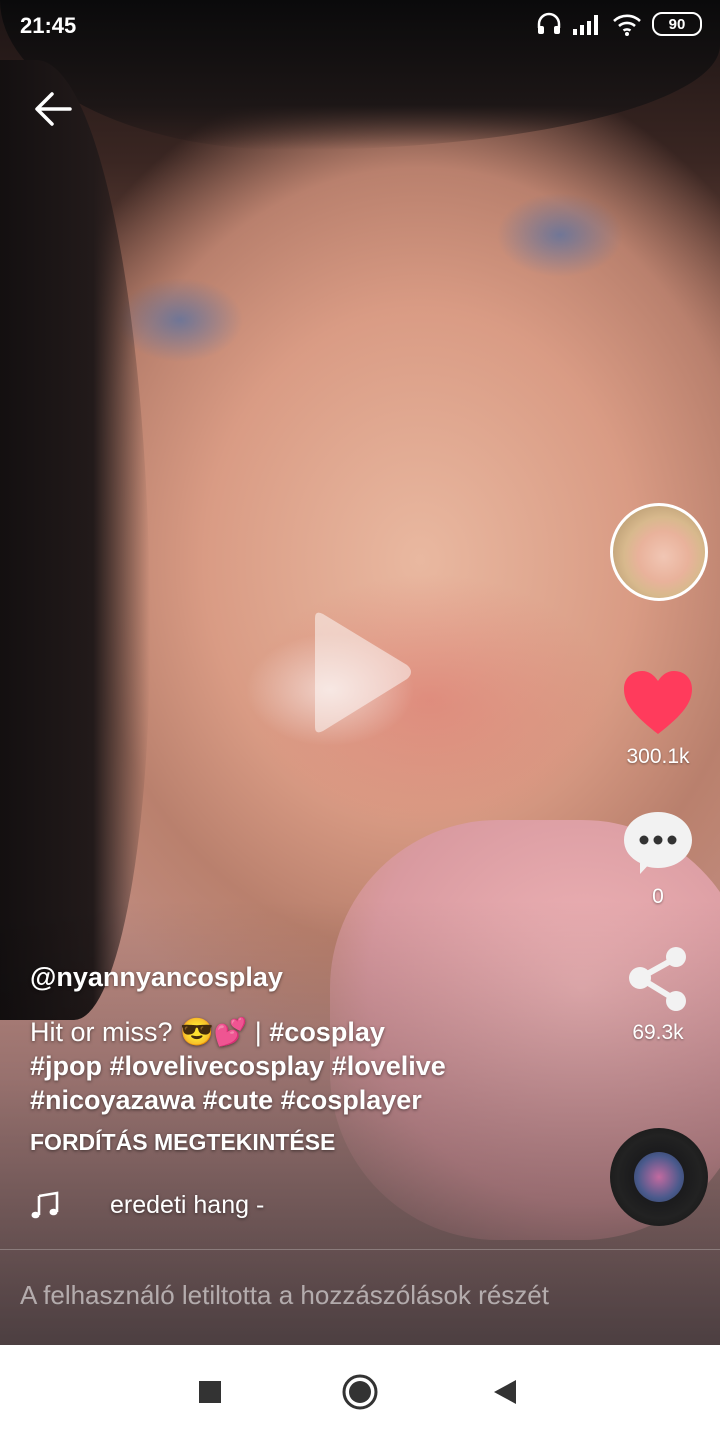 The width and height of the screenshot is (720, 1440). Describe the element at coordinates (658, 1032) in the screenshot. I see `share-count: 69.3k` at that location.